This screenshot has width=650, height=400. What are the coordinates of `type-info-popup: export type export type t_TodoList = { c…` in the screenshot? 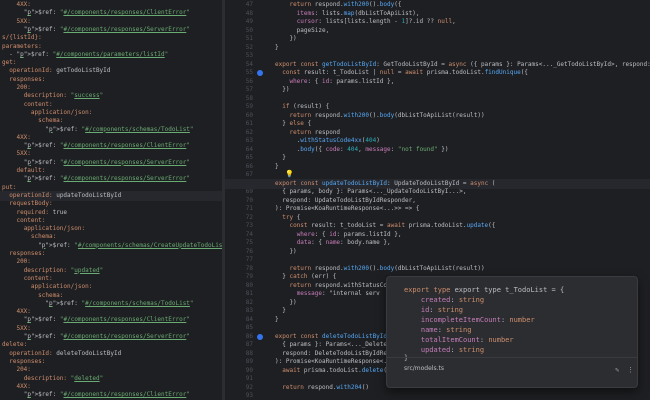 It's located at (512, 332).